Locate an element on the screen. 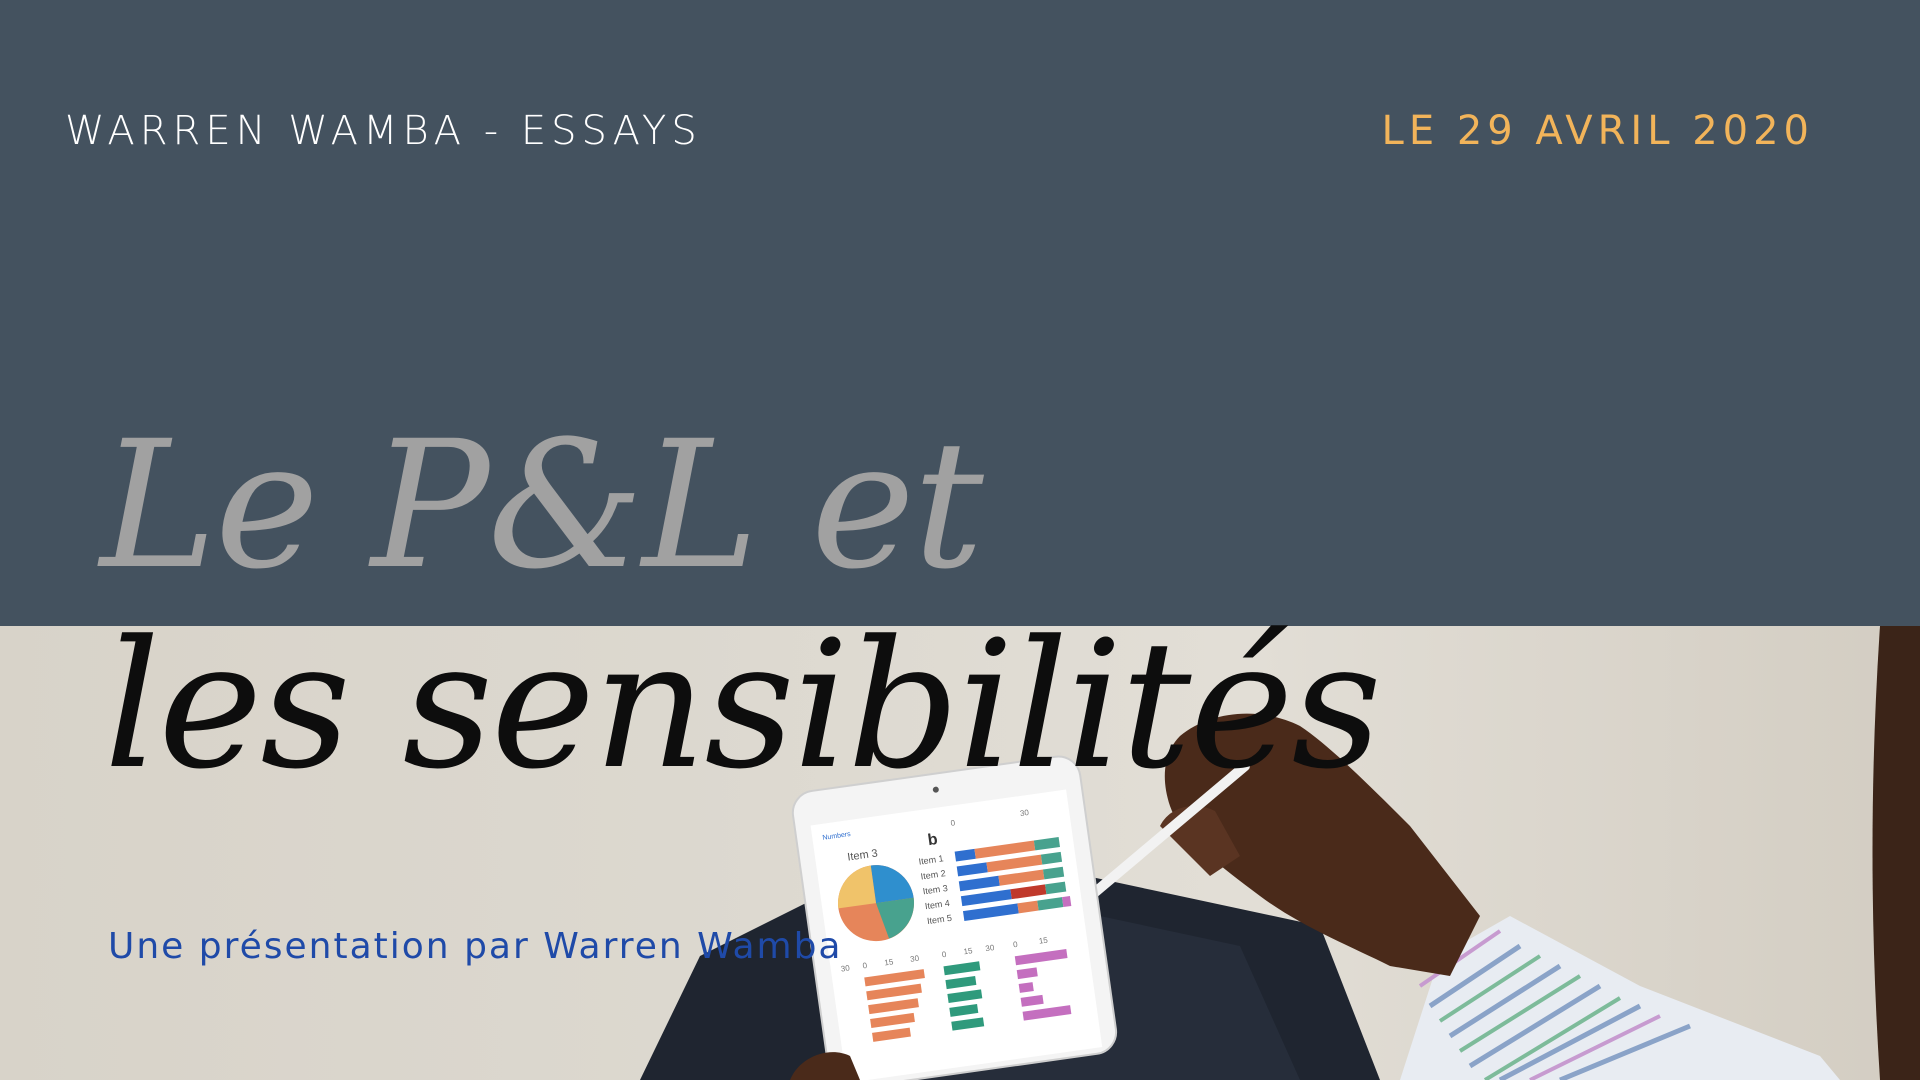  tablet-screen is located at coordinates (956, 934).